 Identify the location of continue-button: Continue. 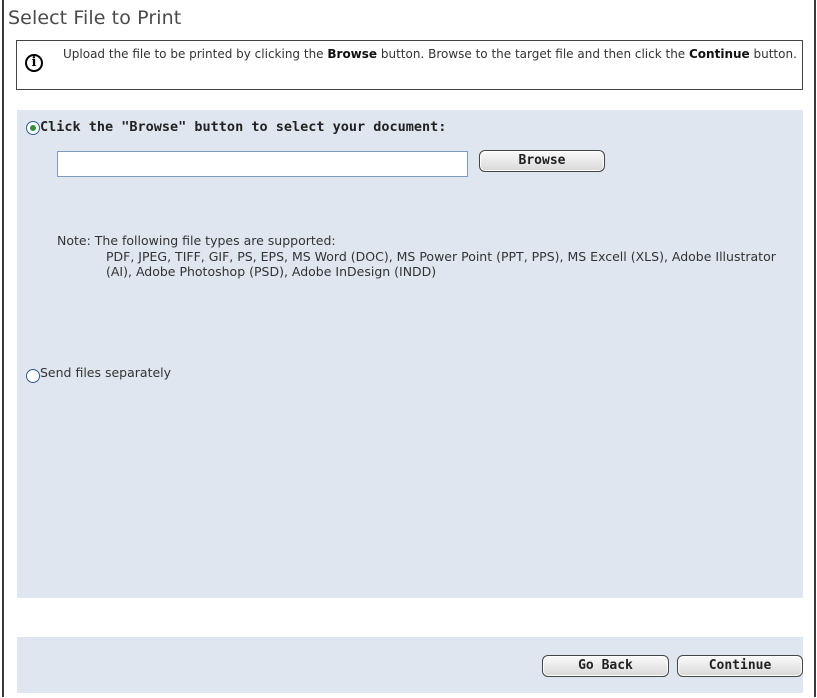
(740, 666).